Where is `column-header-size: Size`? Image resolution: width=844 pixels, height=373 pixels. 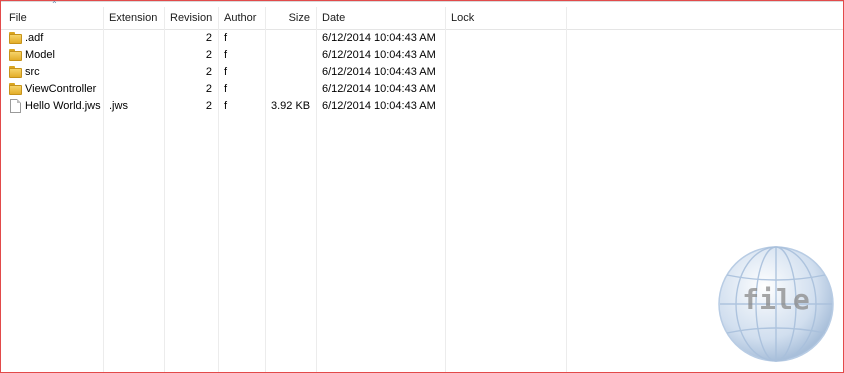
column-header-size: Size is located at coordinates (290, 18).